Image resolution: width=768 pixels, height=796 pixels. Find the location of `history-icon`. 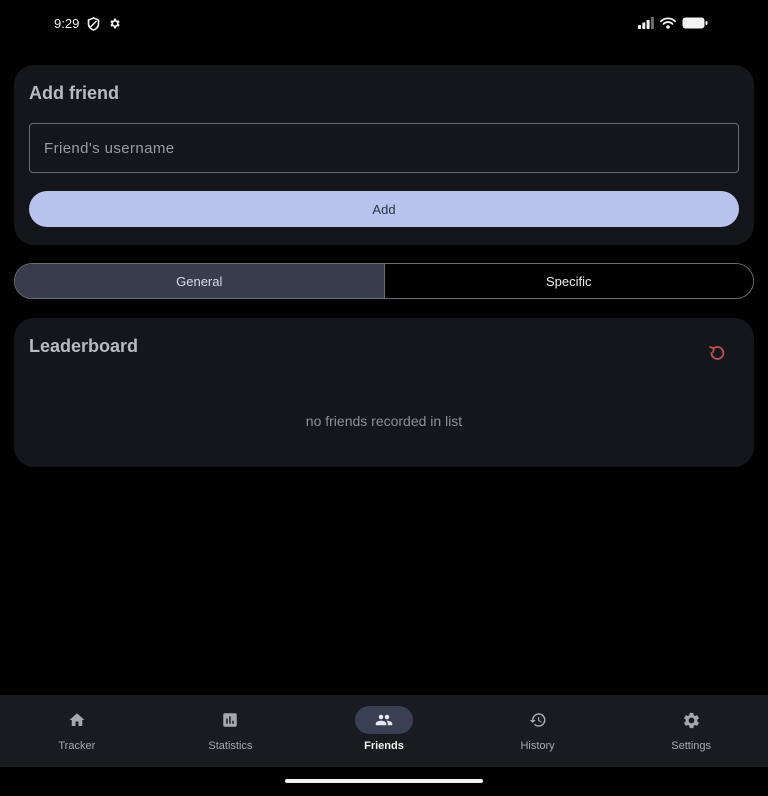

history-icon is located at coordinates (538, 720).